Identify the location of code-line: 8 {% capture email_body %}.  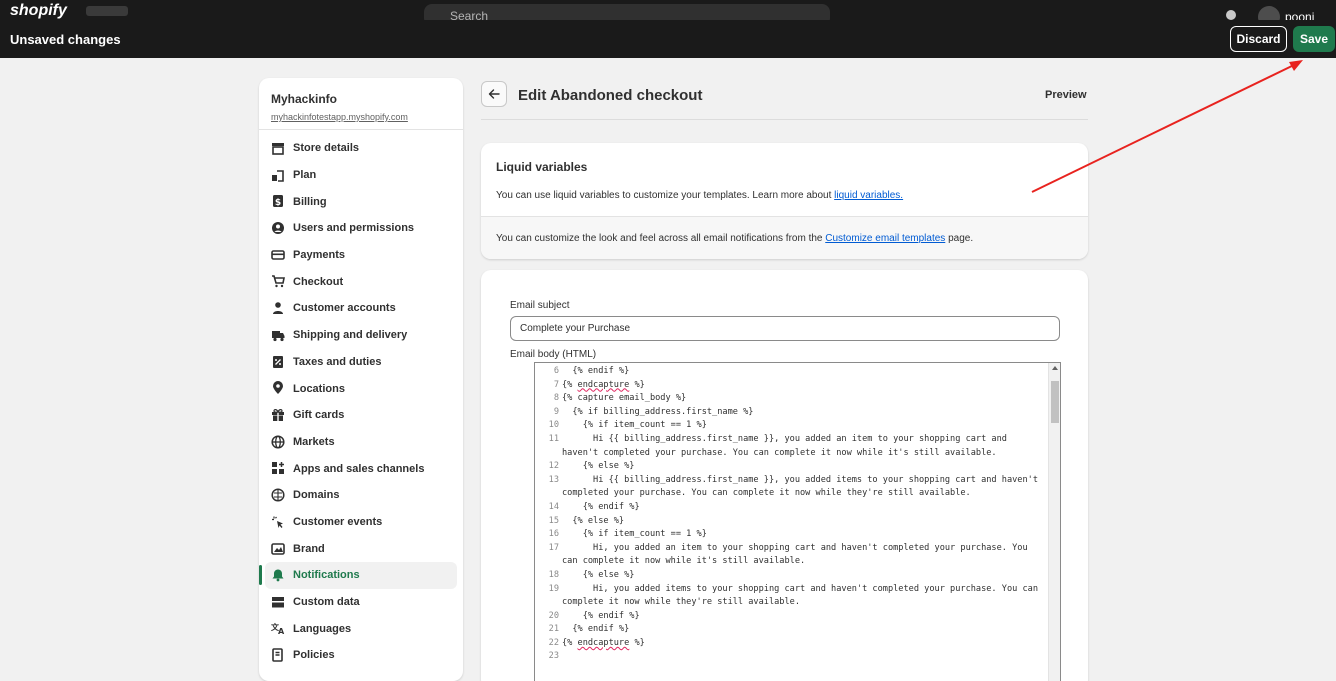
(790, 399).